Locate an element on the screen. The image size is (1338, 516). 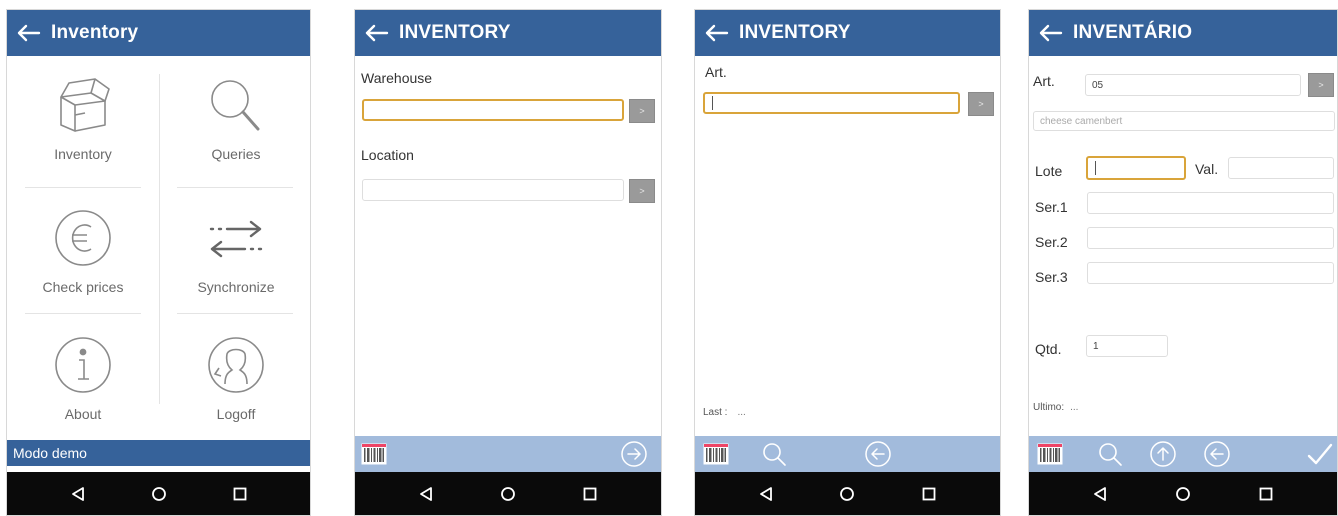
page-title: Inventory is located at coordinates (95, 32).